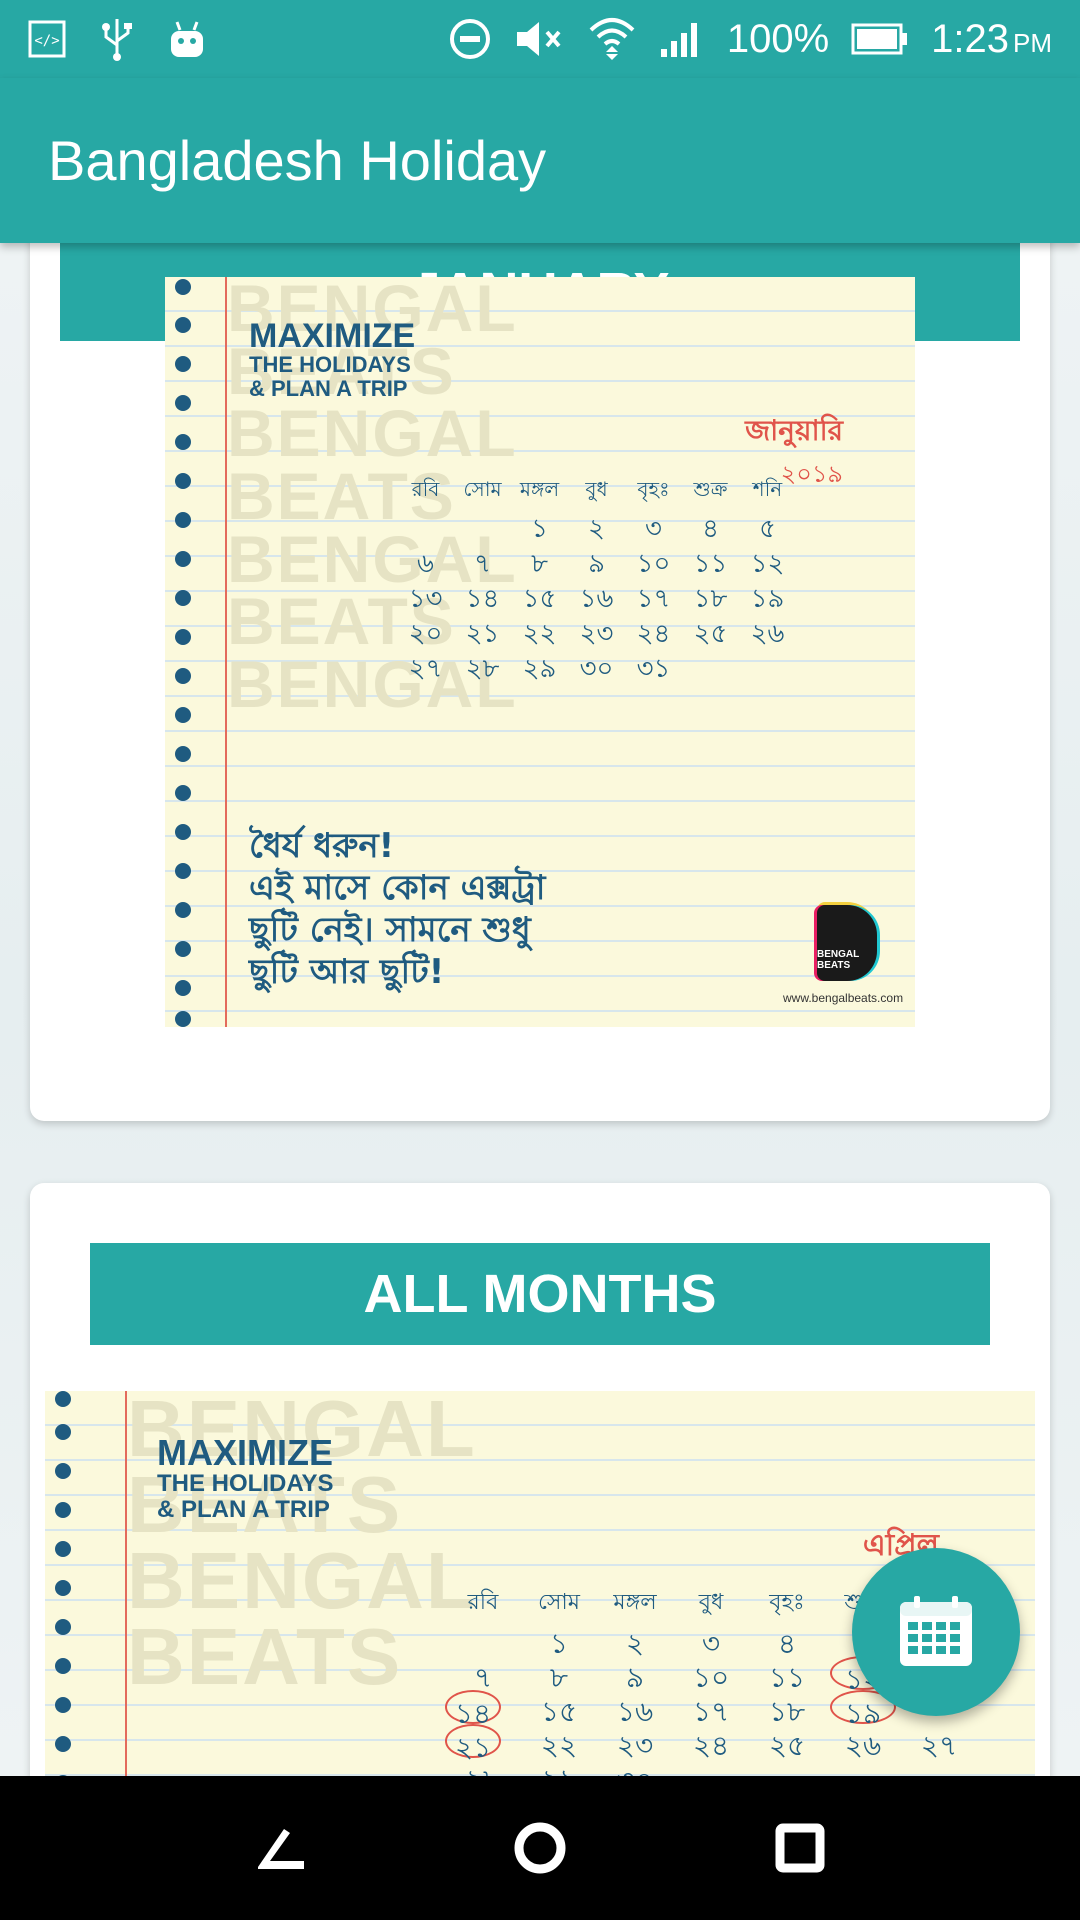 The width and height of the screenshot is (1080, 1920). What do you see at coordinates (559, 1767) in the screenshot?
I see `day: ২৯` at bounding box center [559, 1767].